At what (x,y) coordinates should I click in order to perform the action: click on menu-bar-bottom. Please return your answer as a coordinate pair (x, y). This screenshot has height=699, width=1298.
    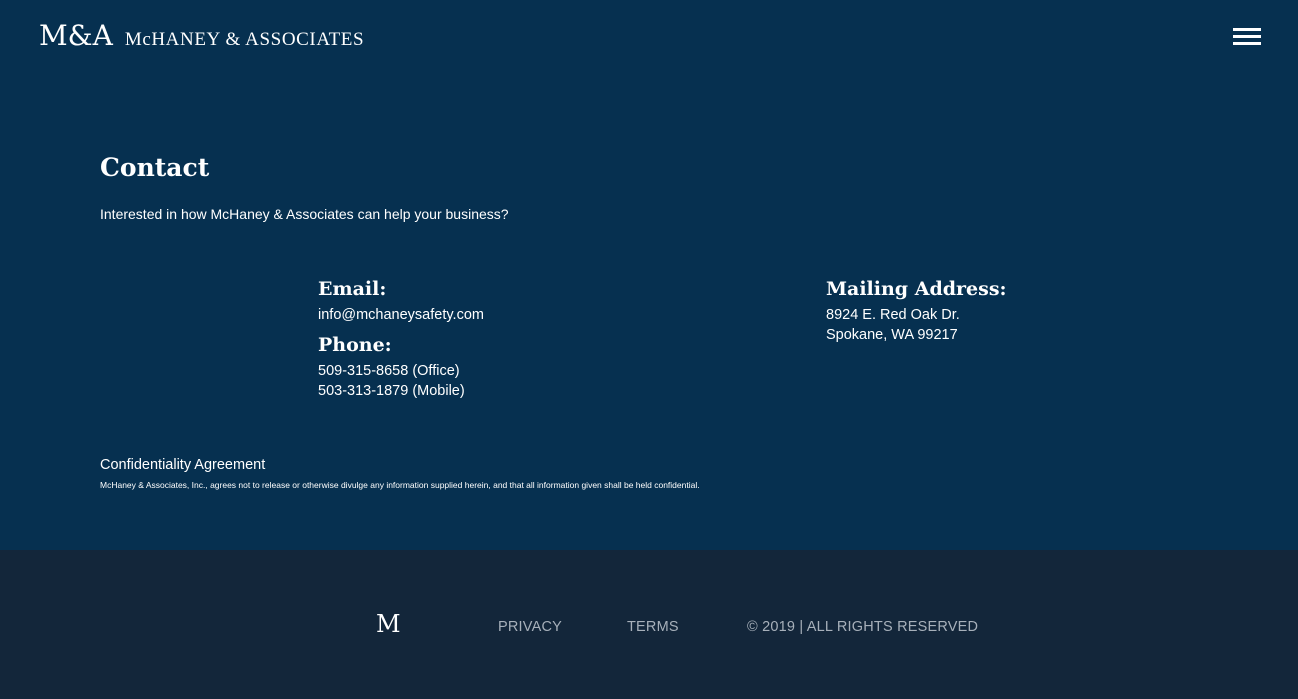
    Looking at the image, I should click on (1247, 43).